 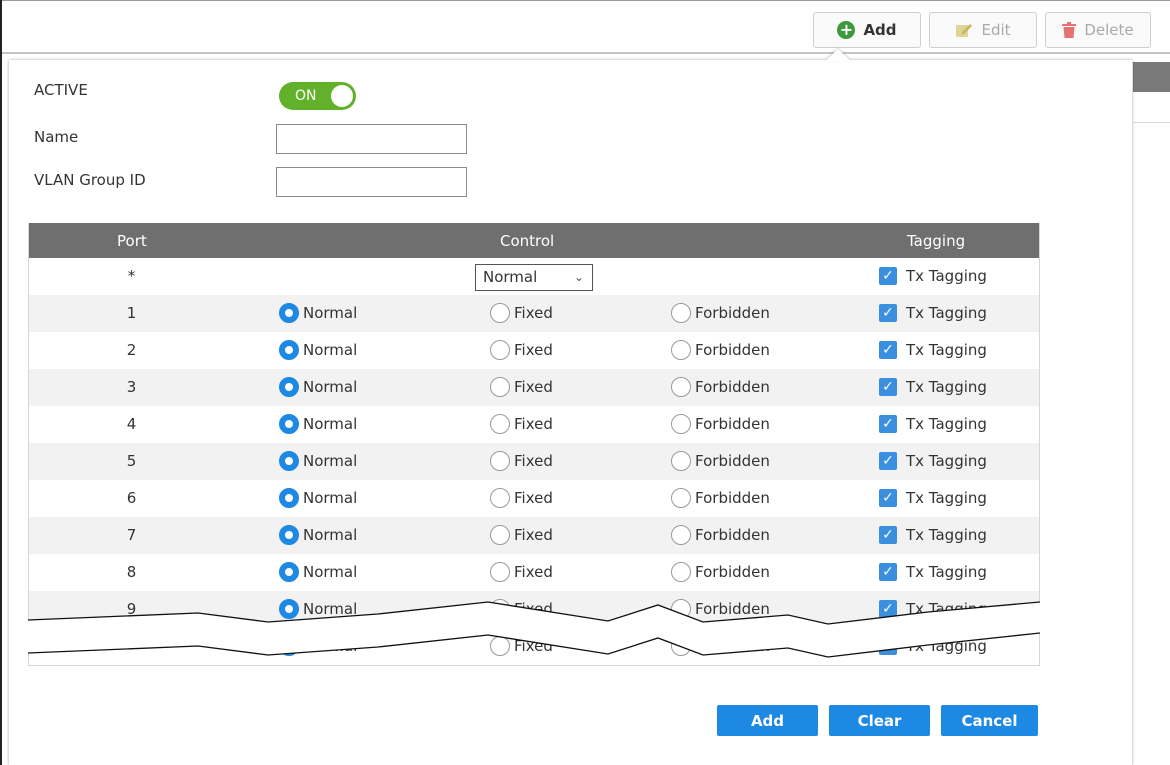 What do you see at coordinates (131, 535) in the screenshot?
I see `port-number: 7` at bounding box center [131, 535].